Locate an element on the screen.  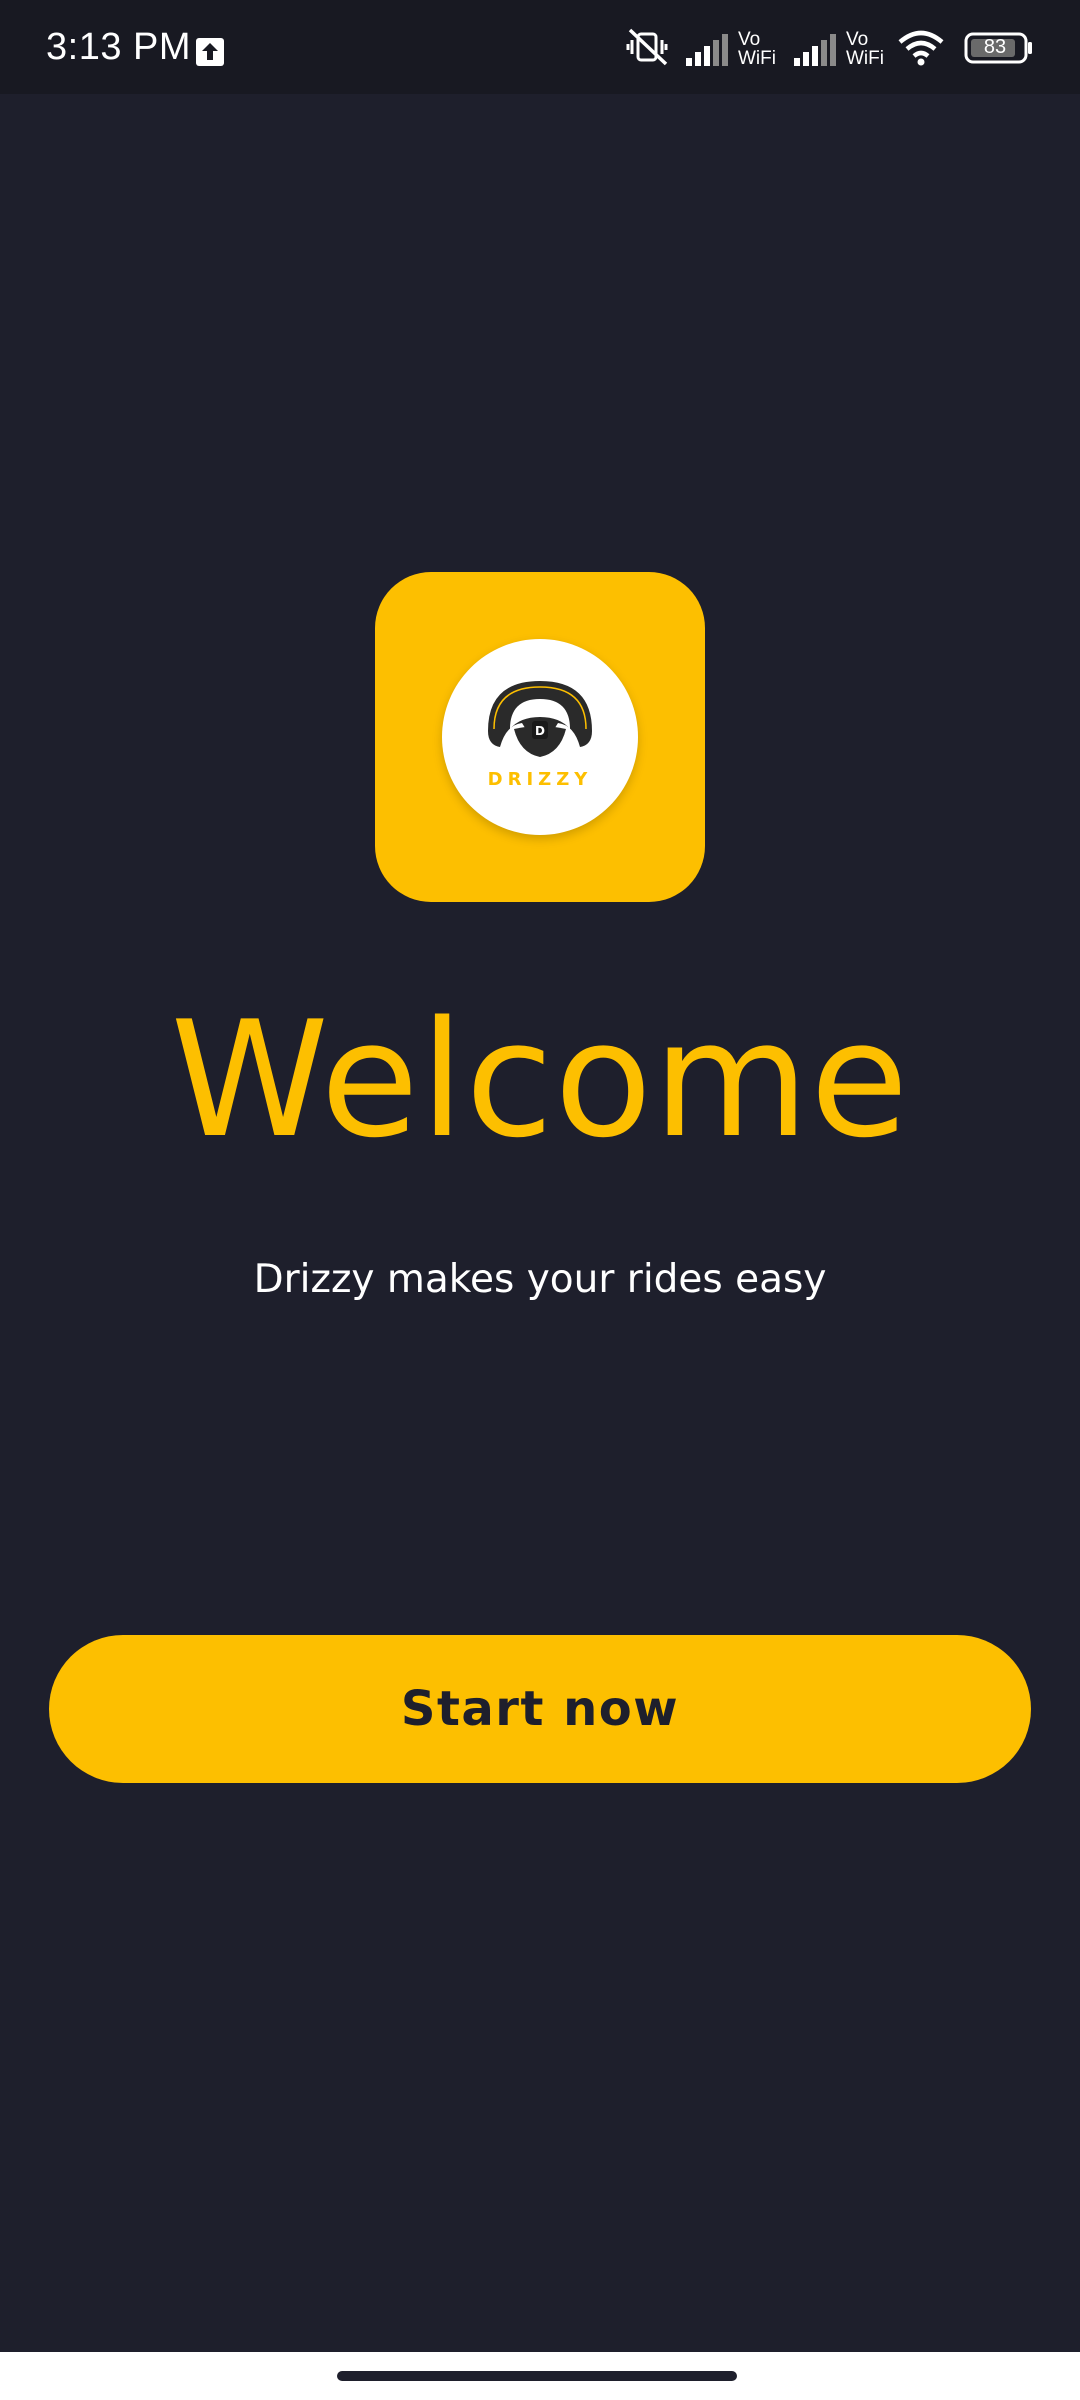
steering-wheel-icon: D is located at coordinates (540, 719).